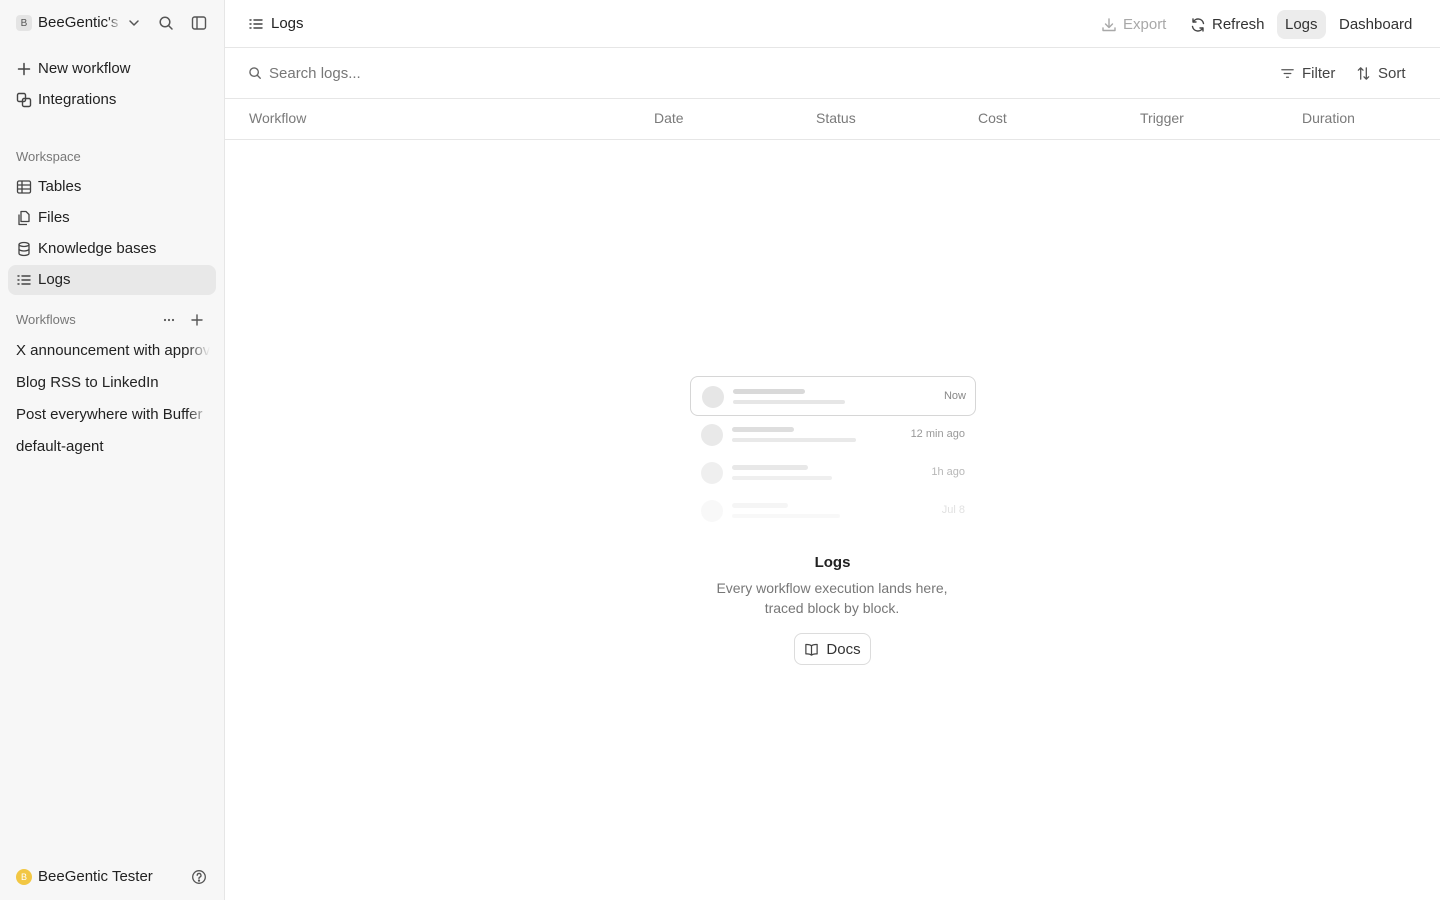  I want to click on illustration-row: 12 min ago, so click(833, 435).